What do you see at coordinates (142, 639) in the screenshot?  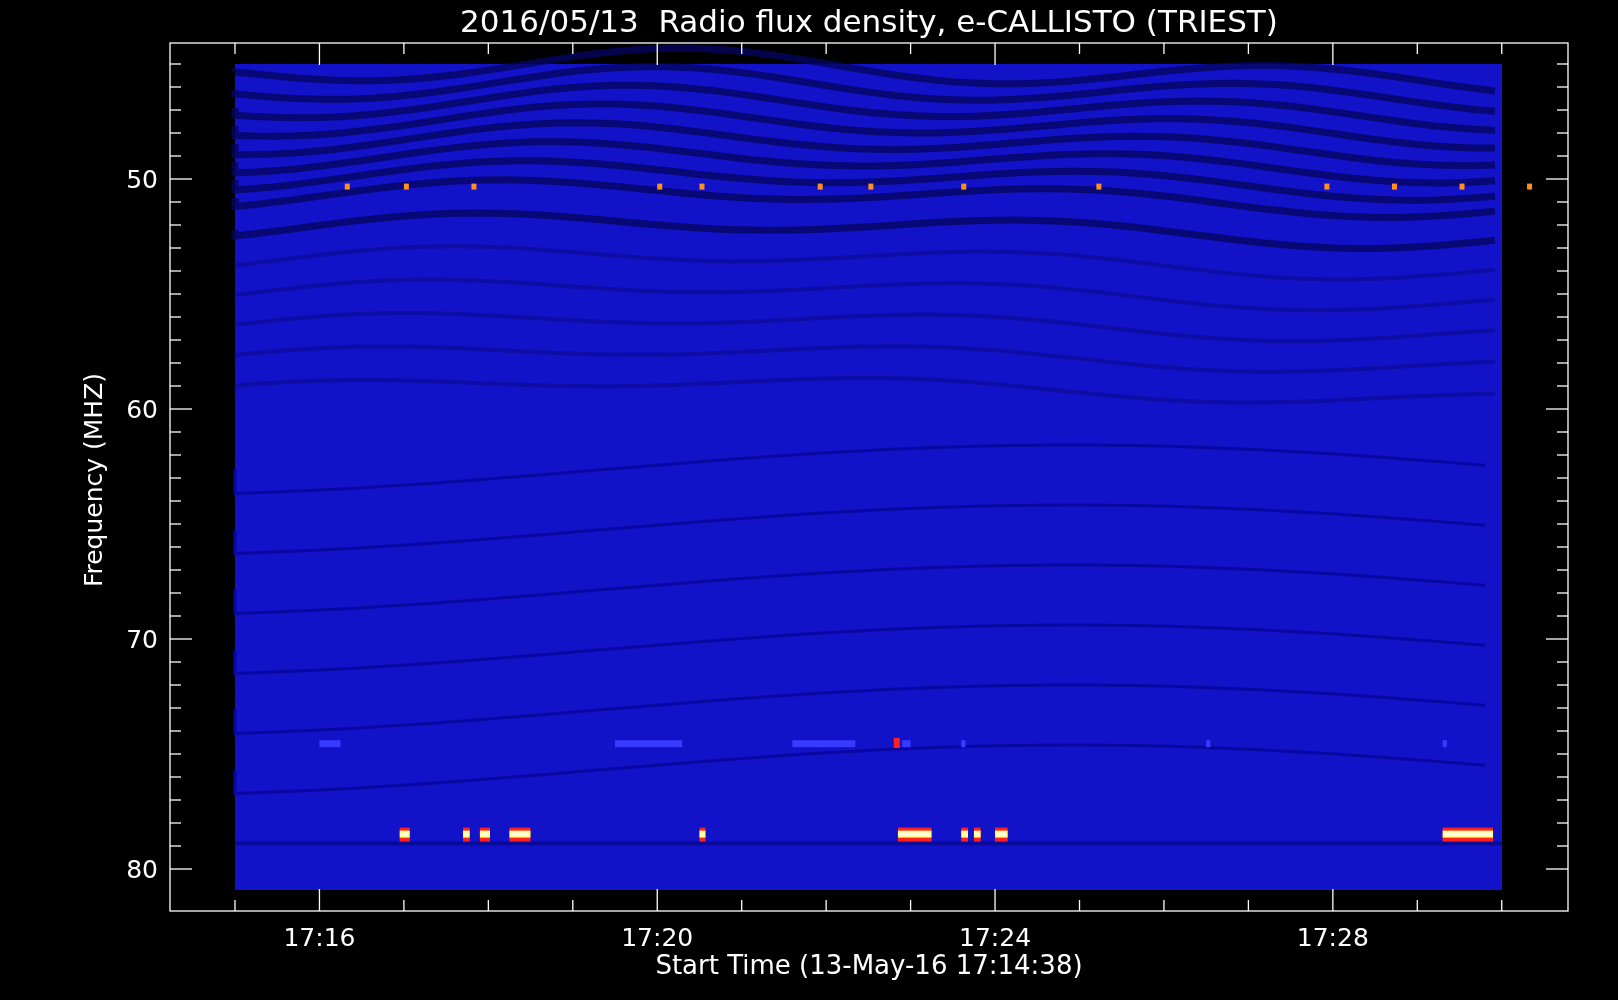 I see `y-tick-label: 70` at bounding box center [142, 639].